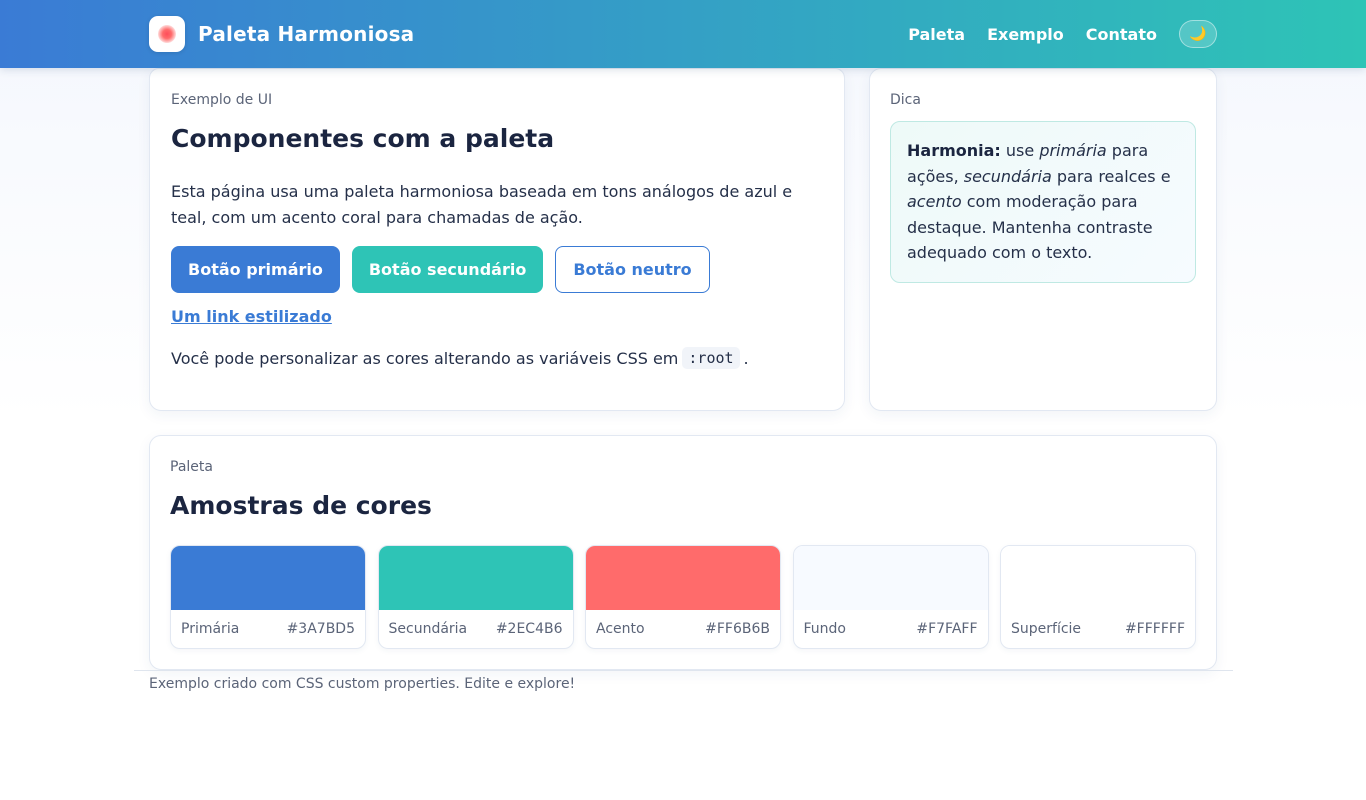  I want to click on swatch-hex: #3A7BD5, so click(320, 629).